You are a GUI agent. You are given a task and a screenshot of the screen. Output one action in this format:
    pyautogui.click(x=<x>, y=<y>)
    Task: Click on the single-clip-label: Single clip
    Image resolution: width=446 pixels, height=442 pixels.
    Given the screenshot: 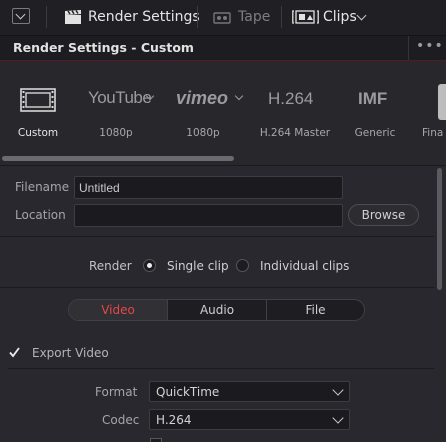 What is the action you would take?
    pyautogui.click(x=198, y=266)
    